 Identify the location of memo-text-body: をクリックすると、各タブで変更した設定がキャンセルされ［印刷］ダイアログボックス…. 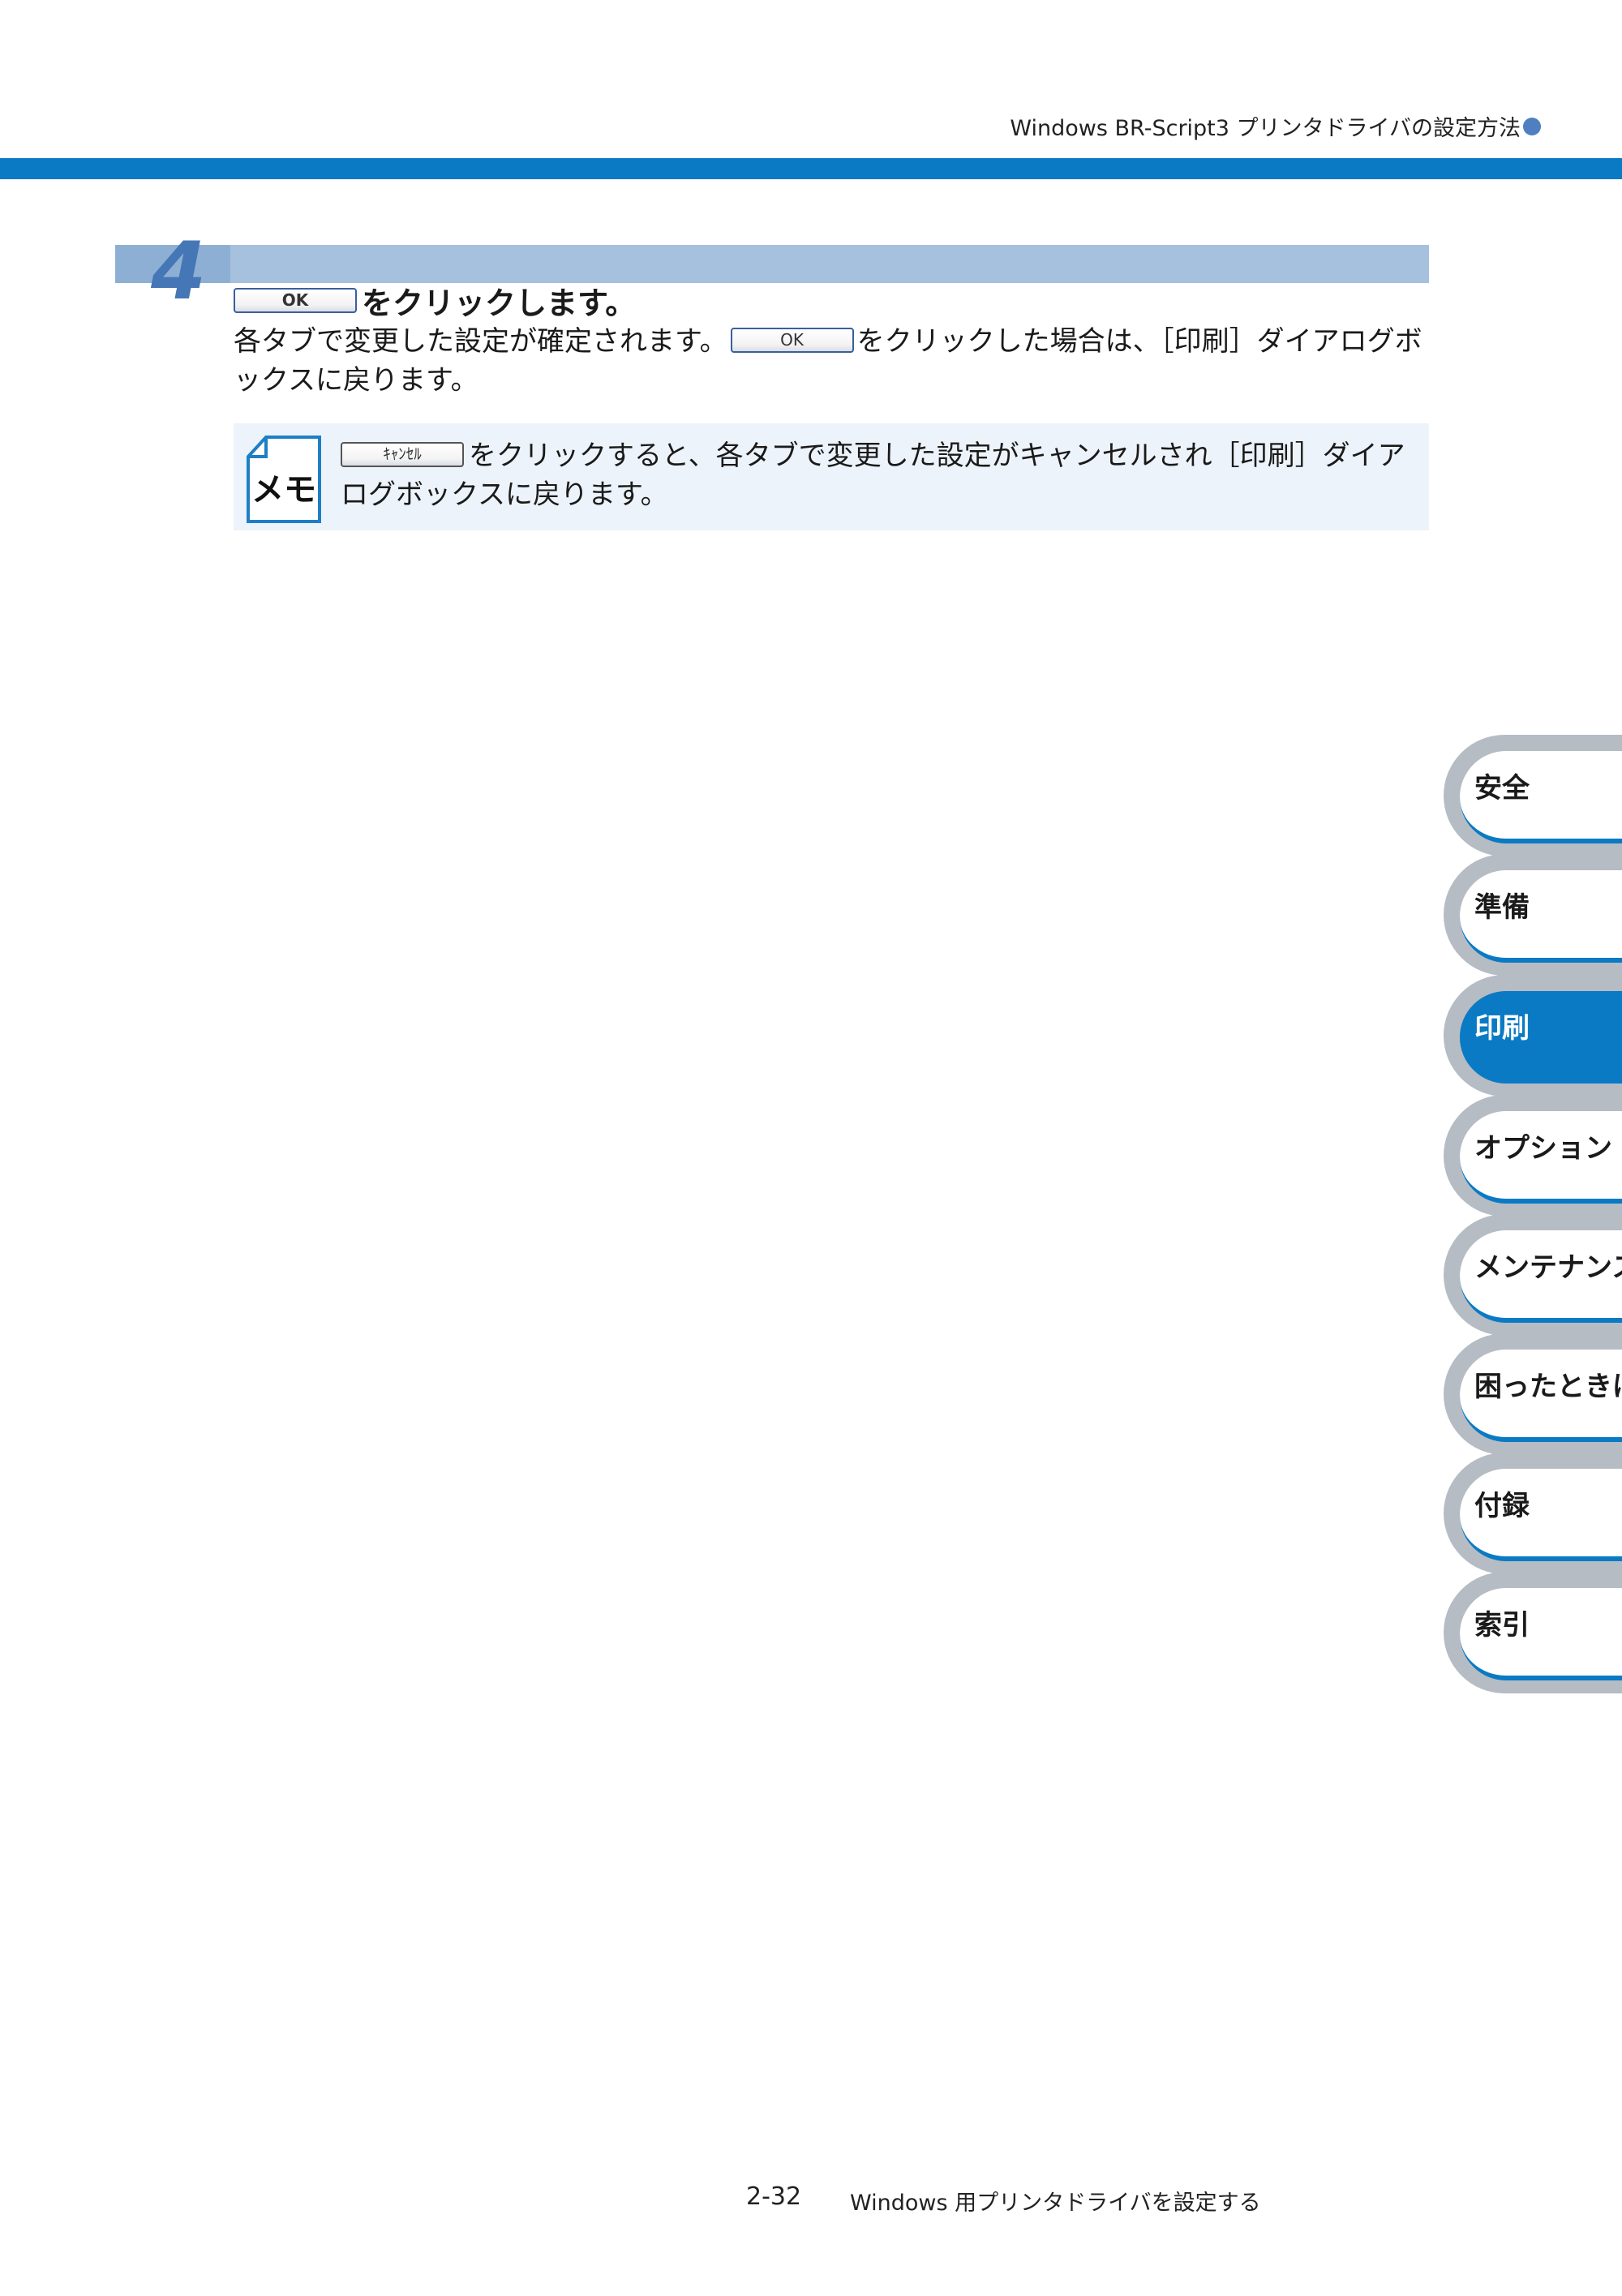
(873, 475).